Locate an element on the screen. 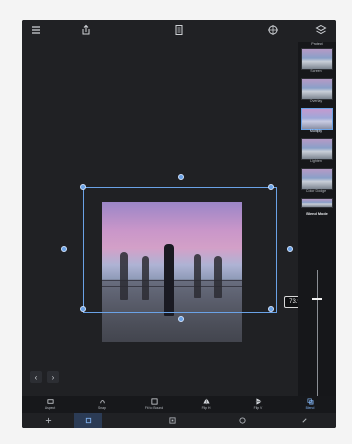 Image resolution: width=352 pixels, height=444 pixels. aspect-button: Aspect is located at coordinates (50, 404).